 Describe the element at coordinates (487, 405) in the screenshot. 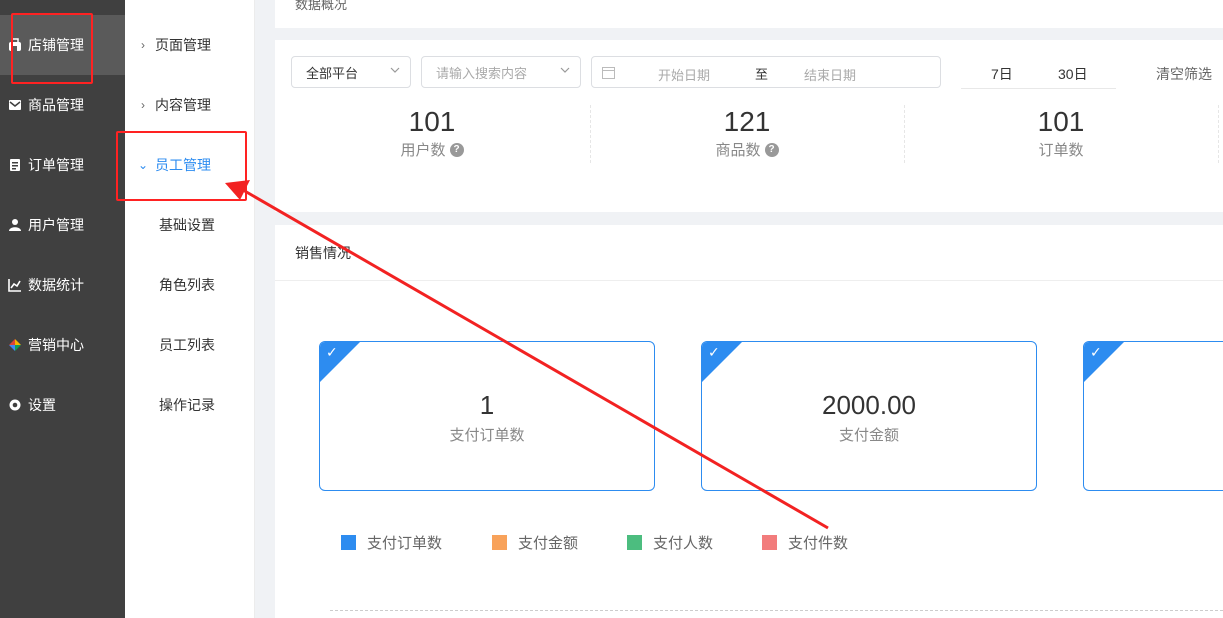

I see `metric-value: 1` at that location.